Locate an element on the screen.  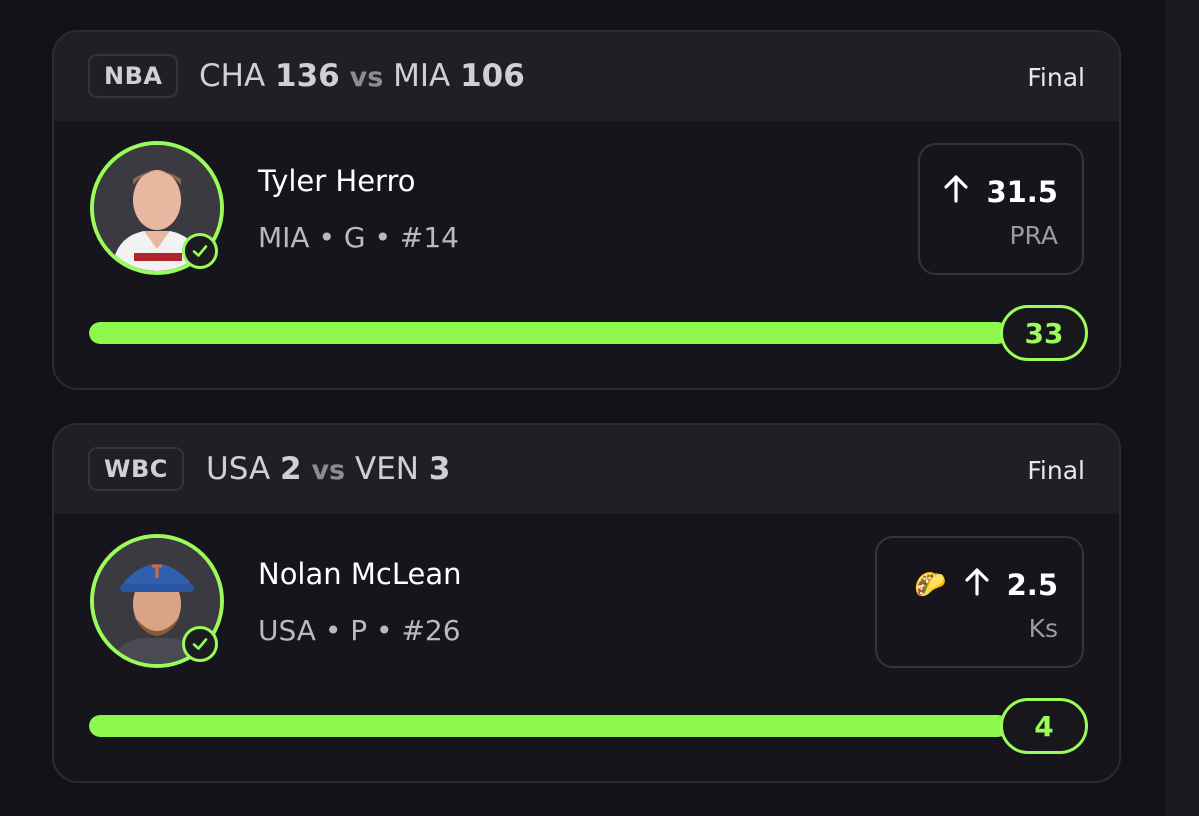
game-header: NBA CHA 136 vs MIA 106 Final is located at coordinates (586, 76).